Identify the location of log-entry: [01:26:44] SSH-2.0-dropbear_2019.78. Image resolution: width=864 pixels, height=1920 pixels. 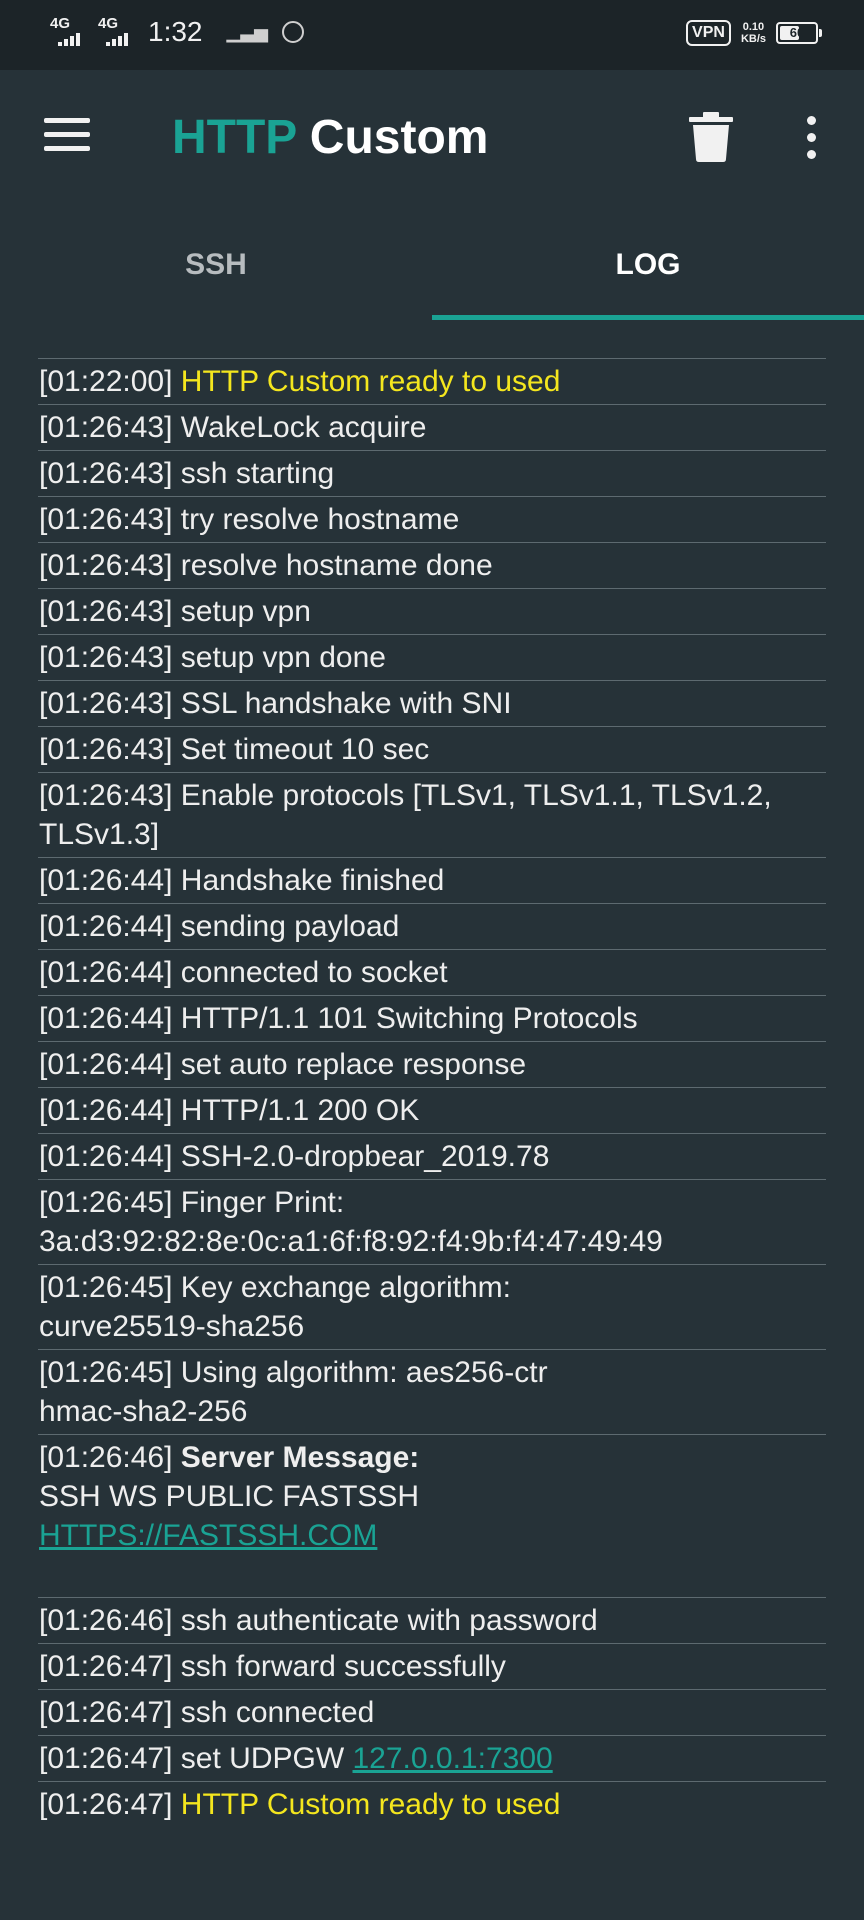
(432, 1156).